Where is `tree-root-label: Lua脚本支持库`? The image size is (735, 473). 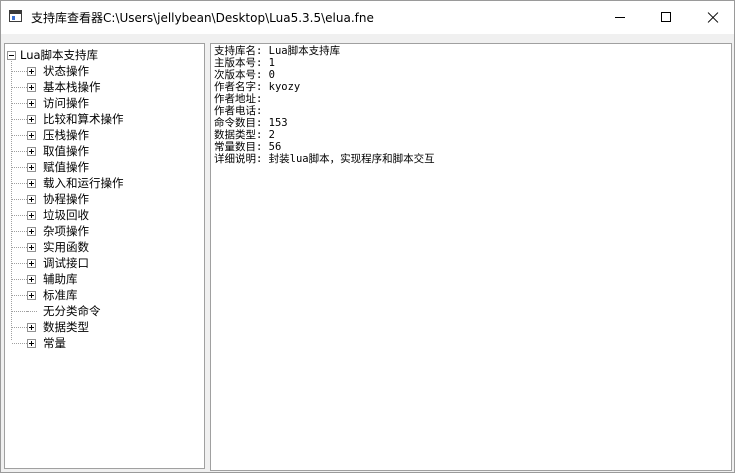
tree-root-label: Lua脚本支持库 is located at coordinates (59, 55).